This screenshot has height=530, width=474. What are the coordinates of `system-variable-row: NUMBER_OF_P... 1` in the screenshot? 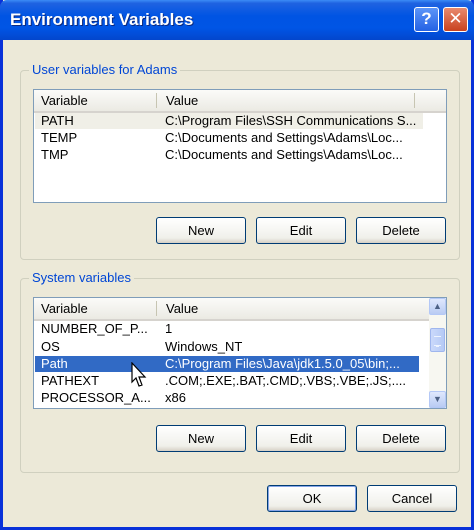 It's located at (232, 329).